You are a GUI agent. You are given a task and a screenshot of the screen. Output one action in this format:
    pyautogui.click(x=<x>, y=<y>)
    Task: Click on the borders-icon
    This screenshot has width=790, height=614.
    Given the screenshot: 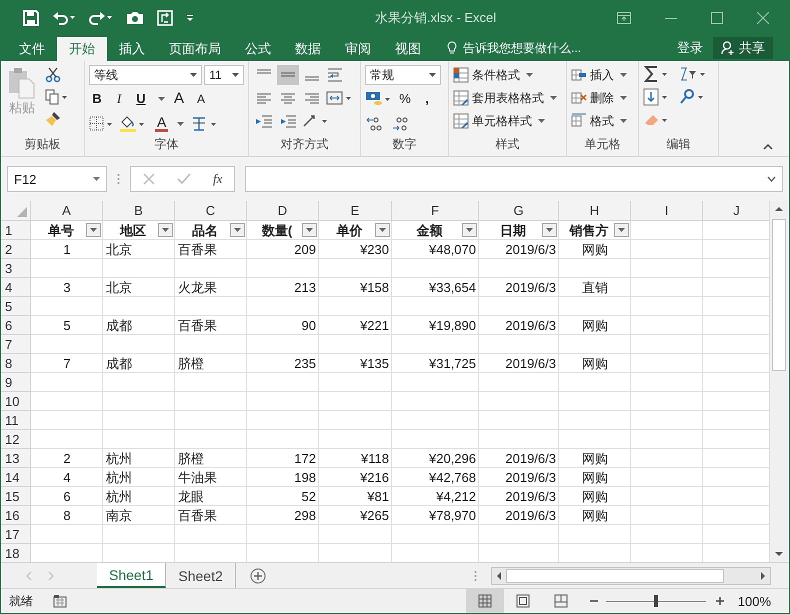 What is the action you would take?
    pyautogui.click(x=101, y=124)
    